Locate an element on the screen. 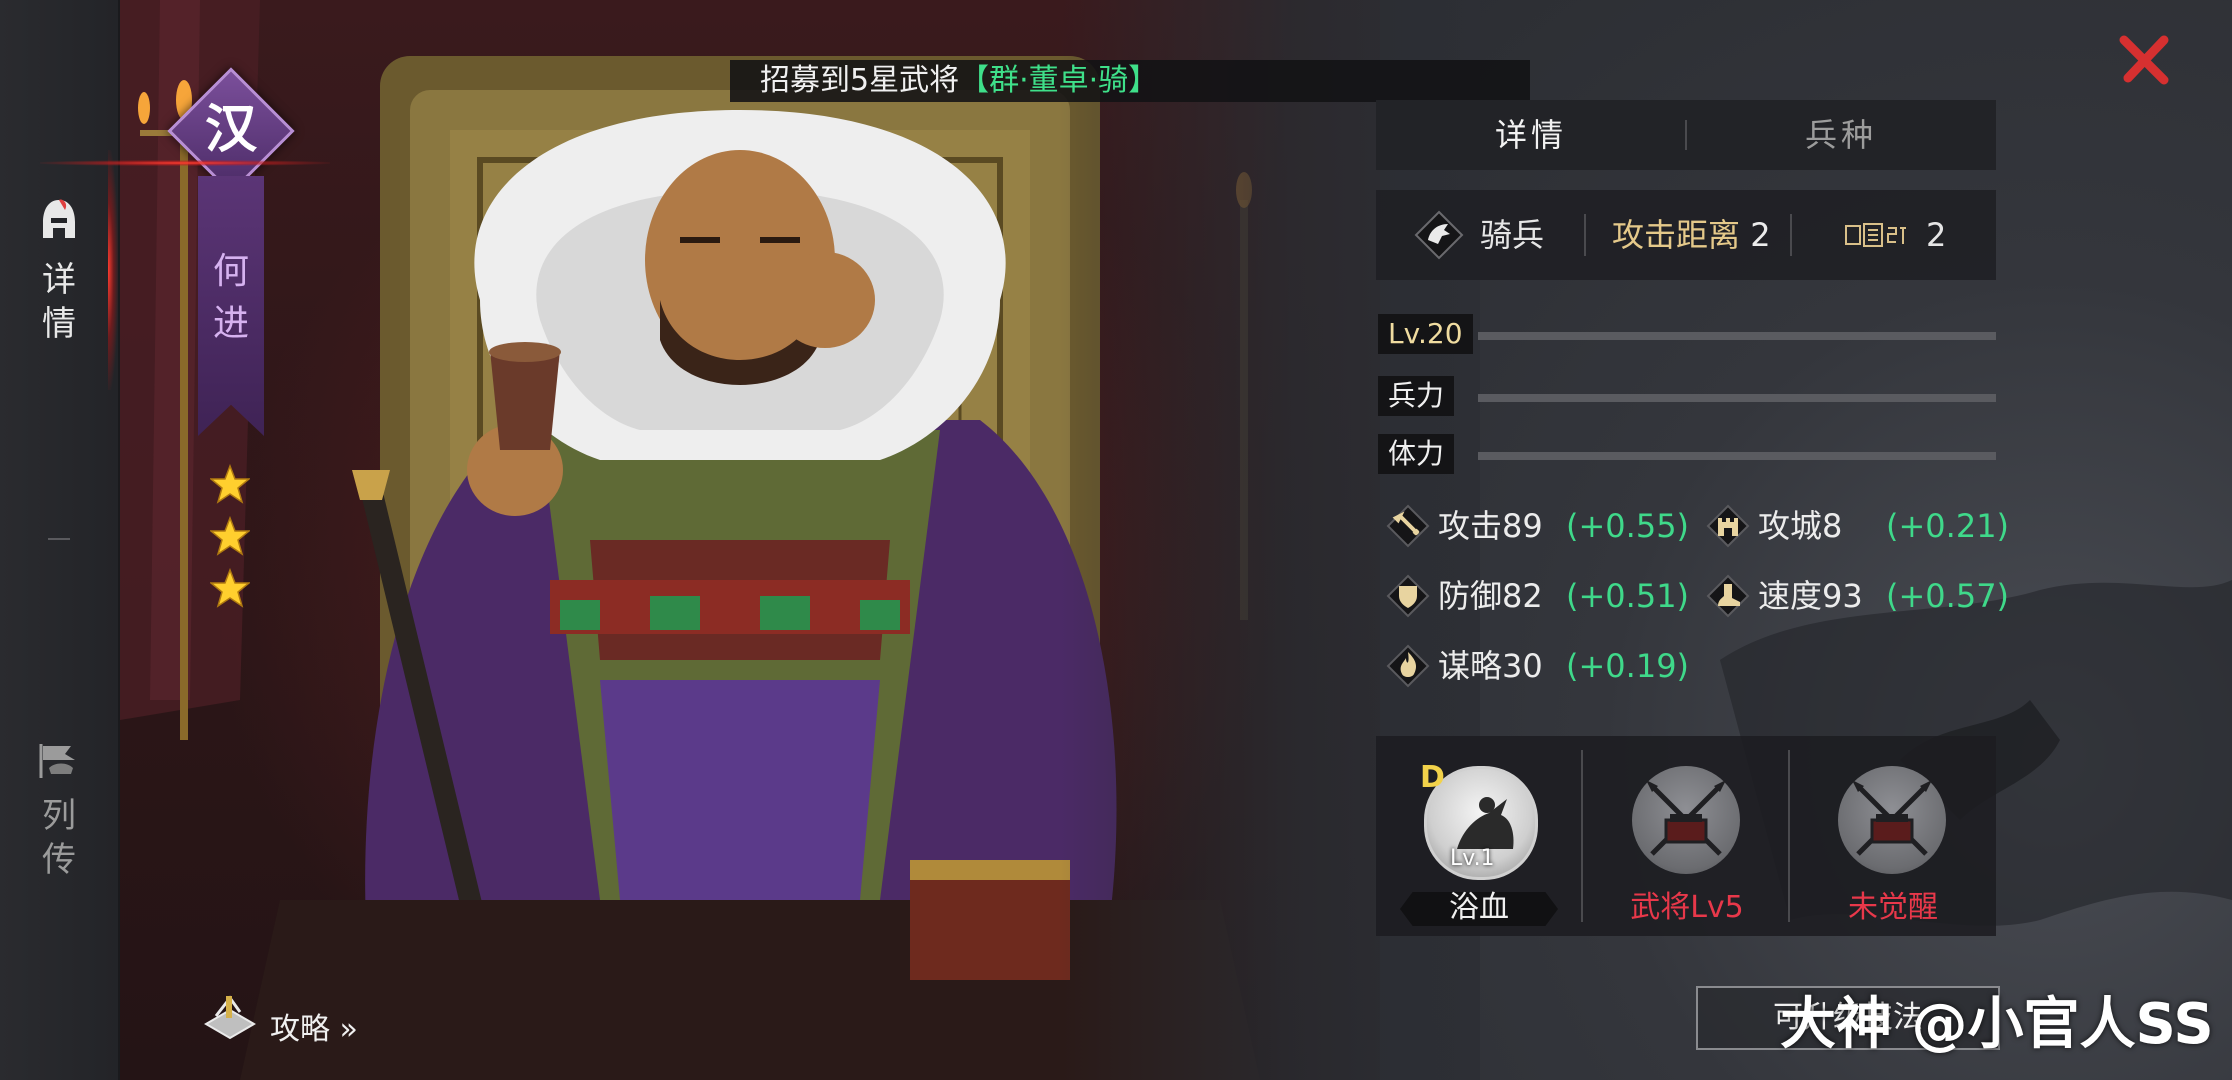 The width and height of the screenshot is (2232, 1080). recruit-banner-text: 招募到5星武将 is located at coordinates (860, 80).